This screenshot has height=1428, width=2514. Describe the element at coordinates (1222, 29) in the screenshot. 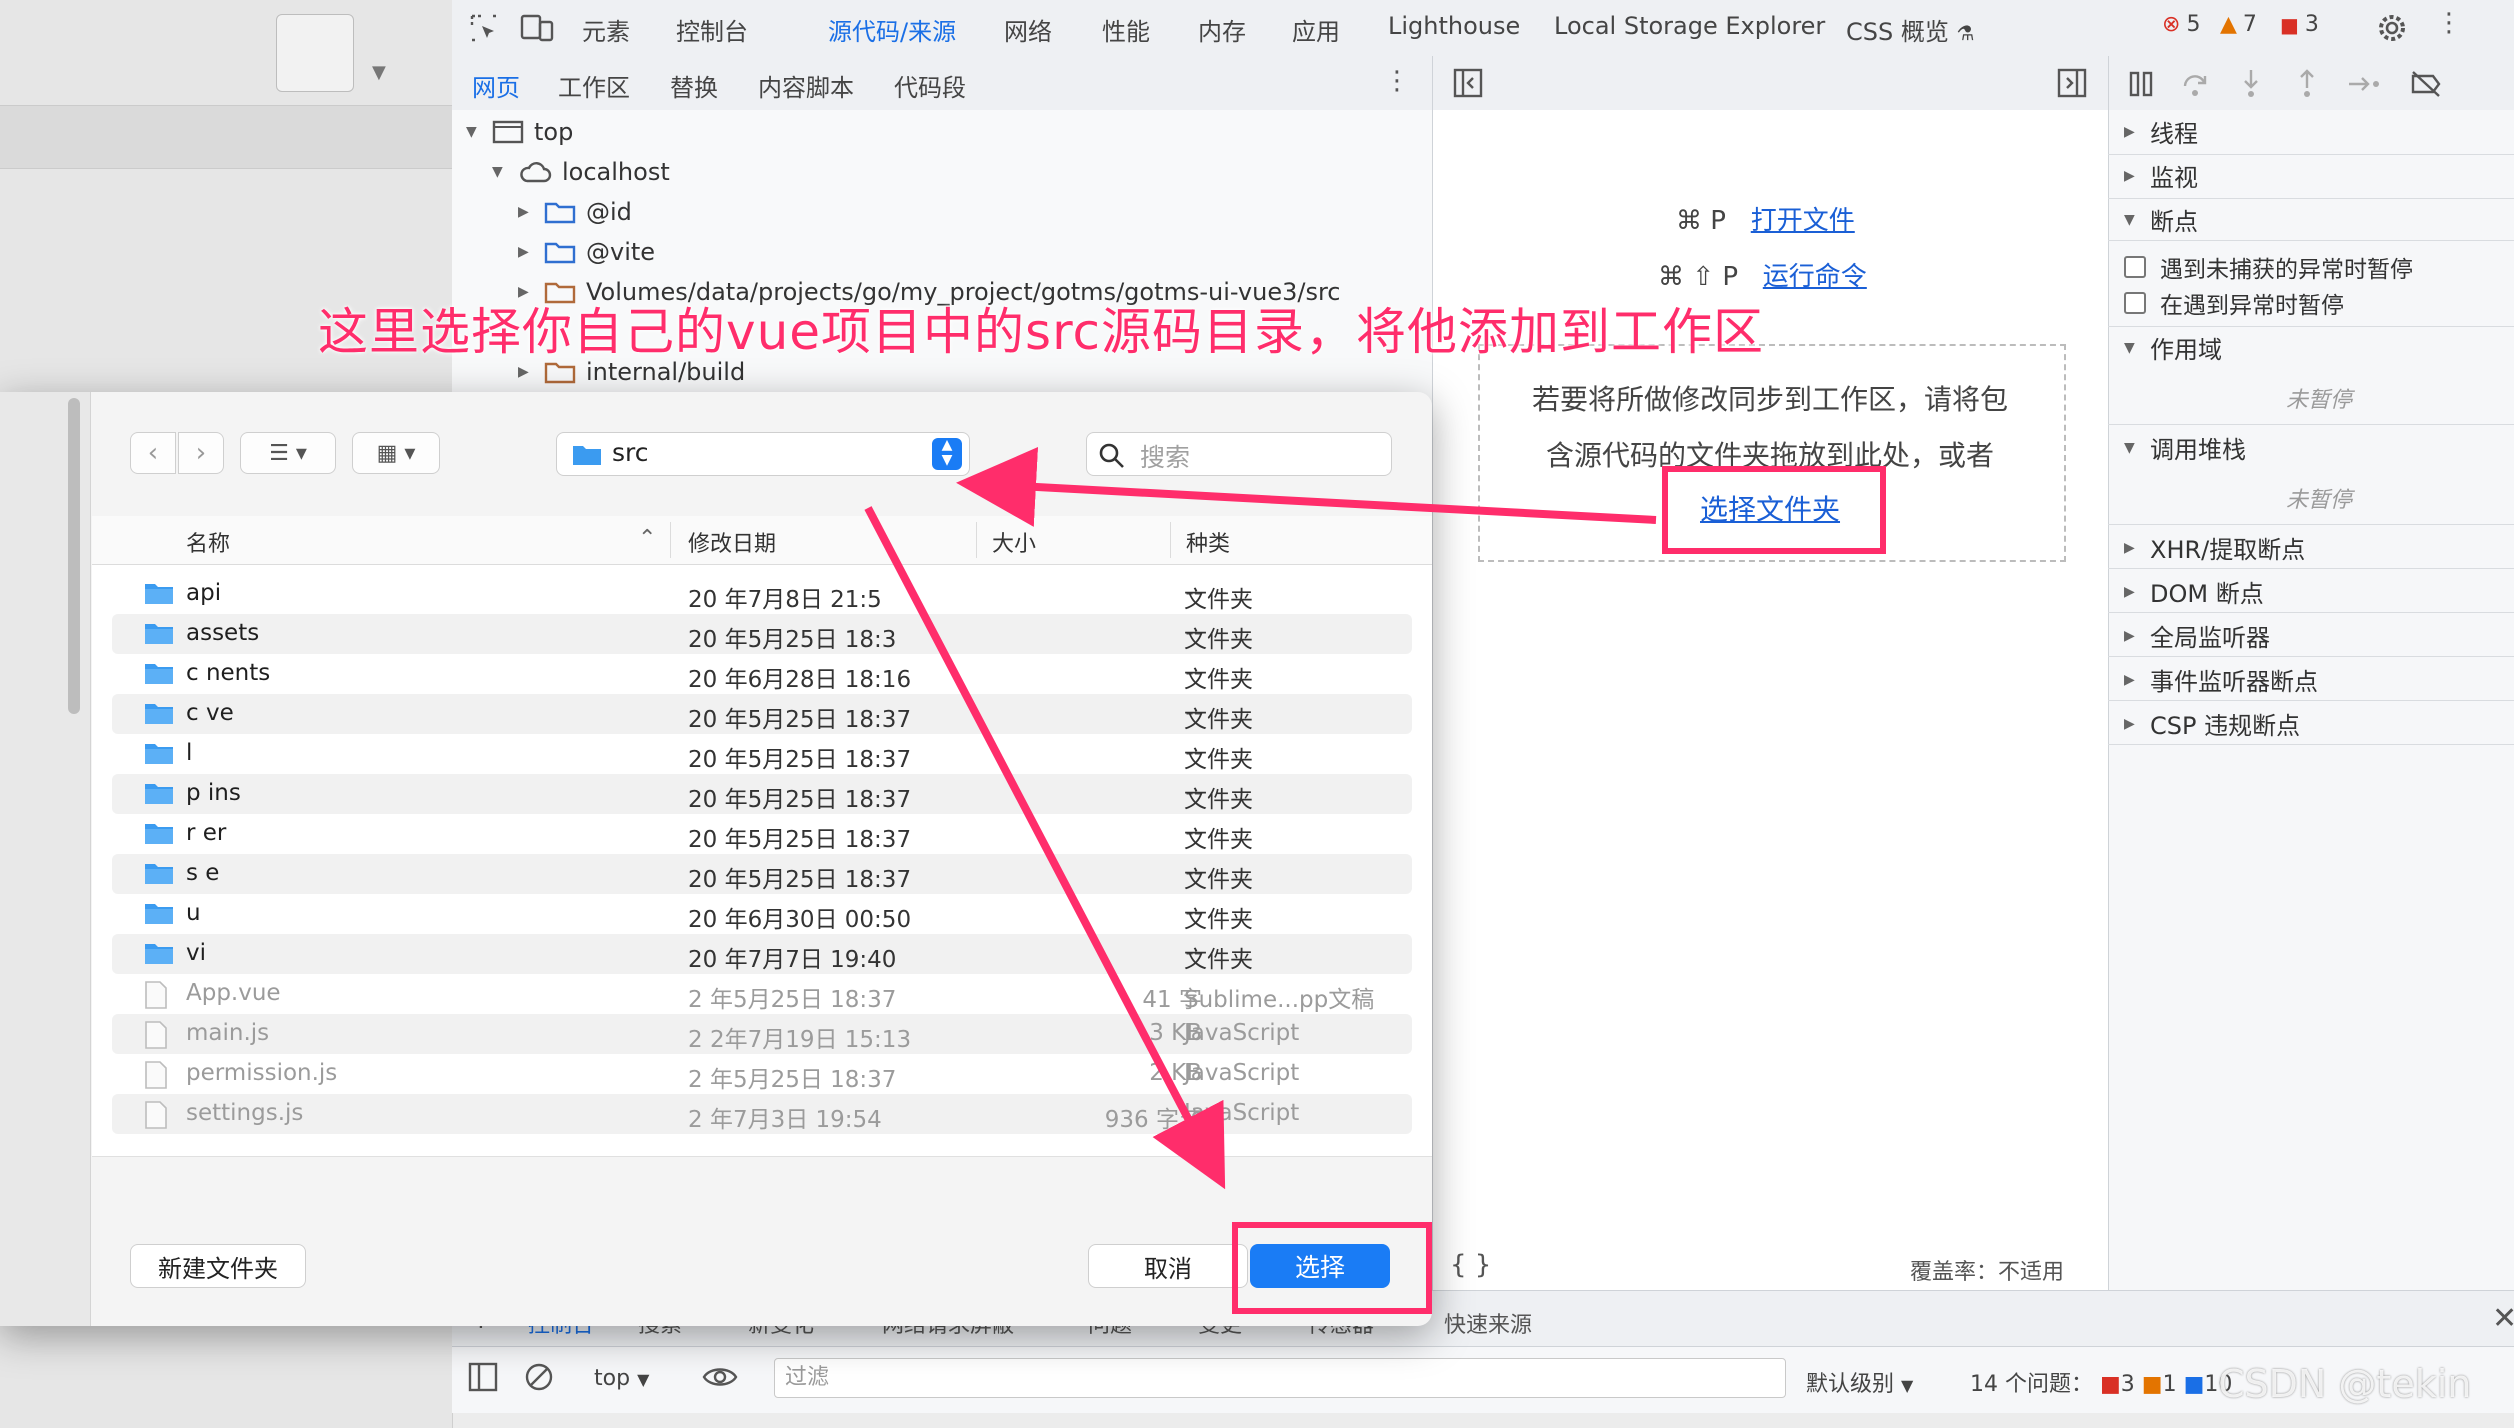

I see `tab-memory: 内存` at that location.